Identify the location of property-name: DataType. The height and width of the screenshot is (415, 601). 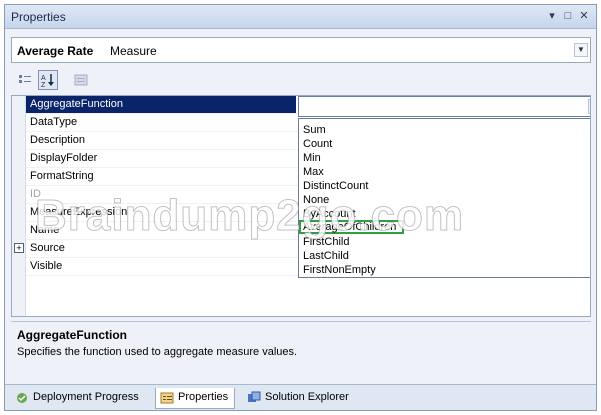
(54, 122).